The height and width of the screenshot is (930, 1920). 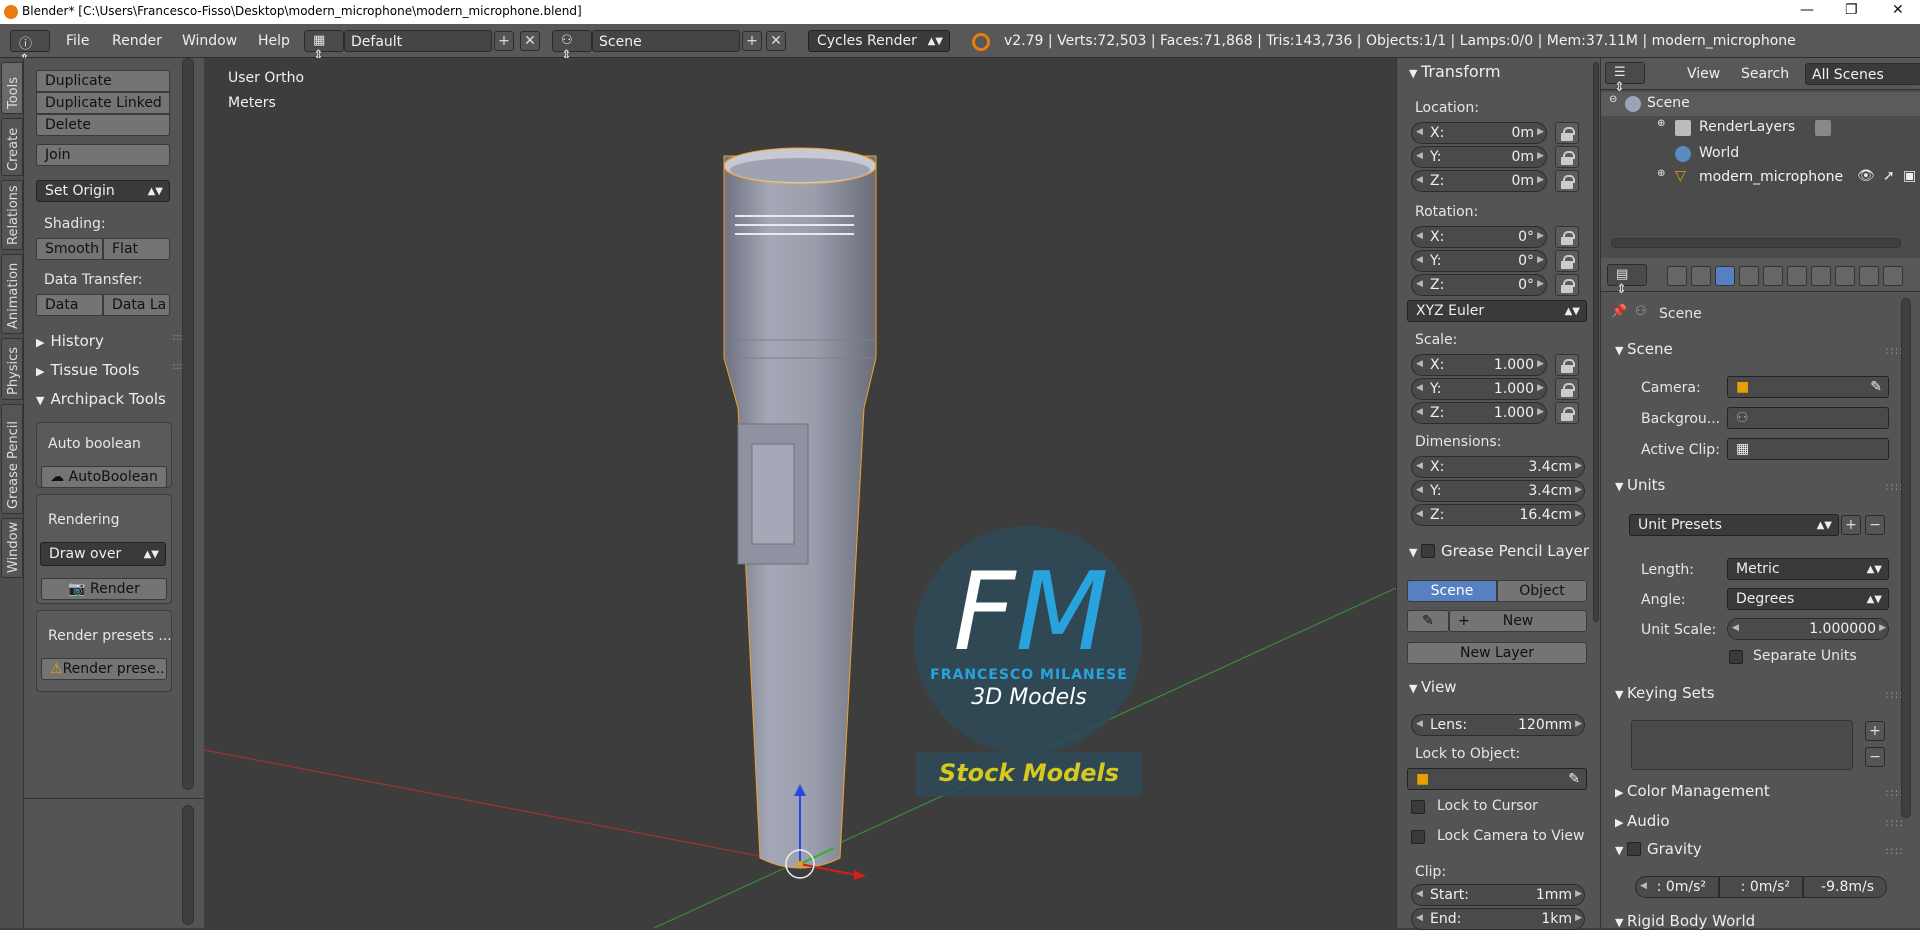 What do you see at coordinates (12, 294) in the screenshot?
I see `tab-animation: Animation` at bounding box center [12, 294].